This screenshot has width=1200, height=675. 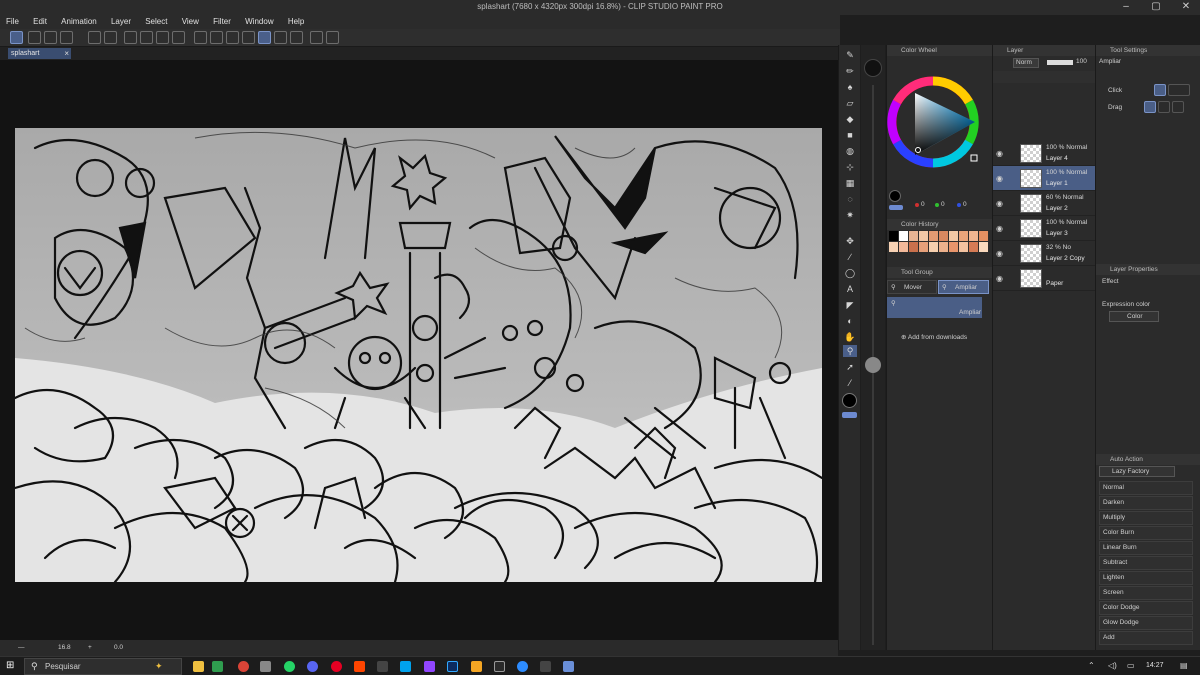 I want to click on layer-row: ◉ 100 % Normal Layer 3, so click(x=1044, y=228).